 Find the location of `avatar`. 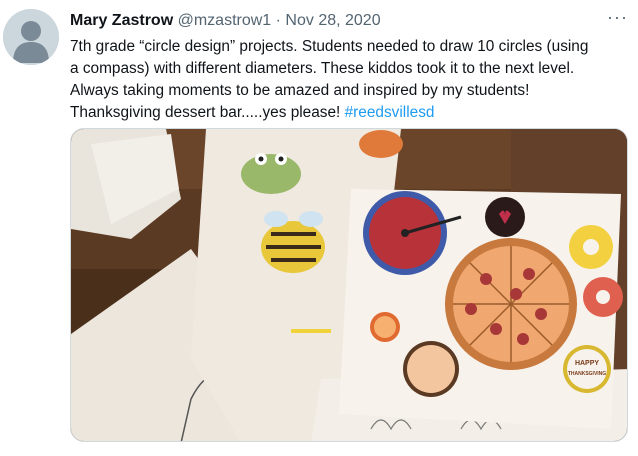

avatar is located at coordinates (31, 37).